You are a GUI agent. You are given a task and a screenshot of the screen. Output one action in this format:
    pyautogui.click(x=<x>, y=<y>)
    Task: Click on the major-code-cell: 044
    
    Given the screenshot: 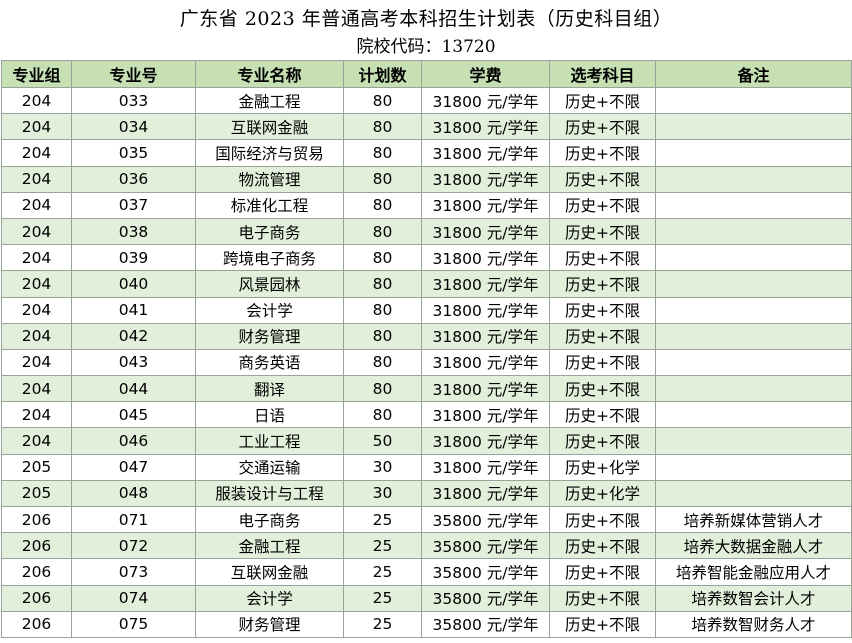 What is the action you would take?
    pyautogui.click(x=133, y=389)
    